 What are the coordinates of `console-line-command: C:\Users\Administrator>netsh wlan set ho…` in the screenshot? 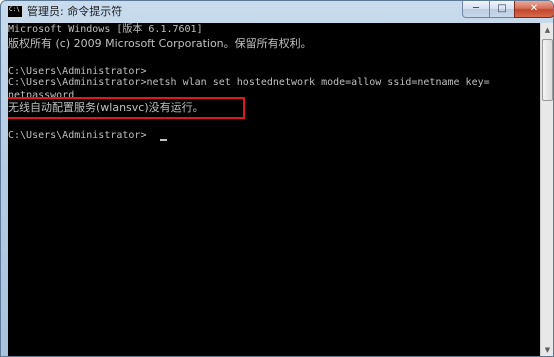 It's located at (249, 82).